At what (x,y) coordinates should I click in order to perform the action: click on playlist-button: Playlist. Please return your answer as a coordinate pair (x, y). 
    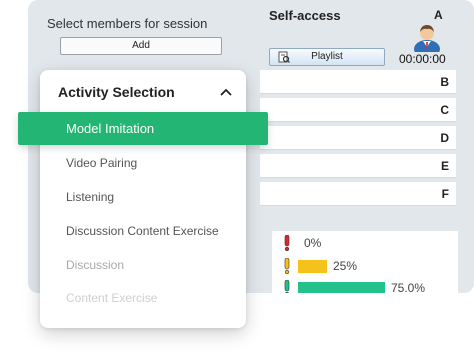
    Looking at the image, I should click on (327, 57).